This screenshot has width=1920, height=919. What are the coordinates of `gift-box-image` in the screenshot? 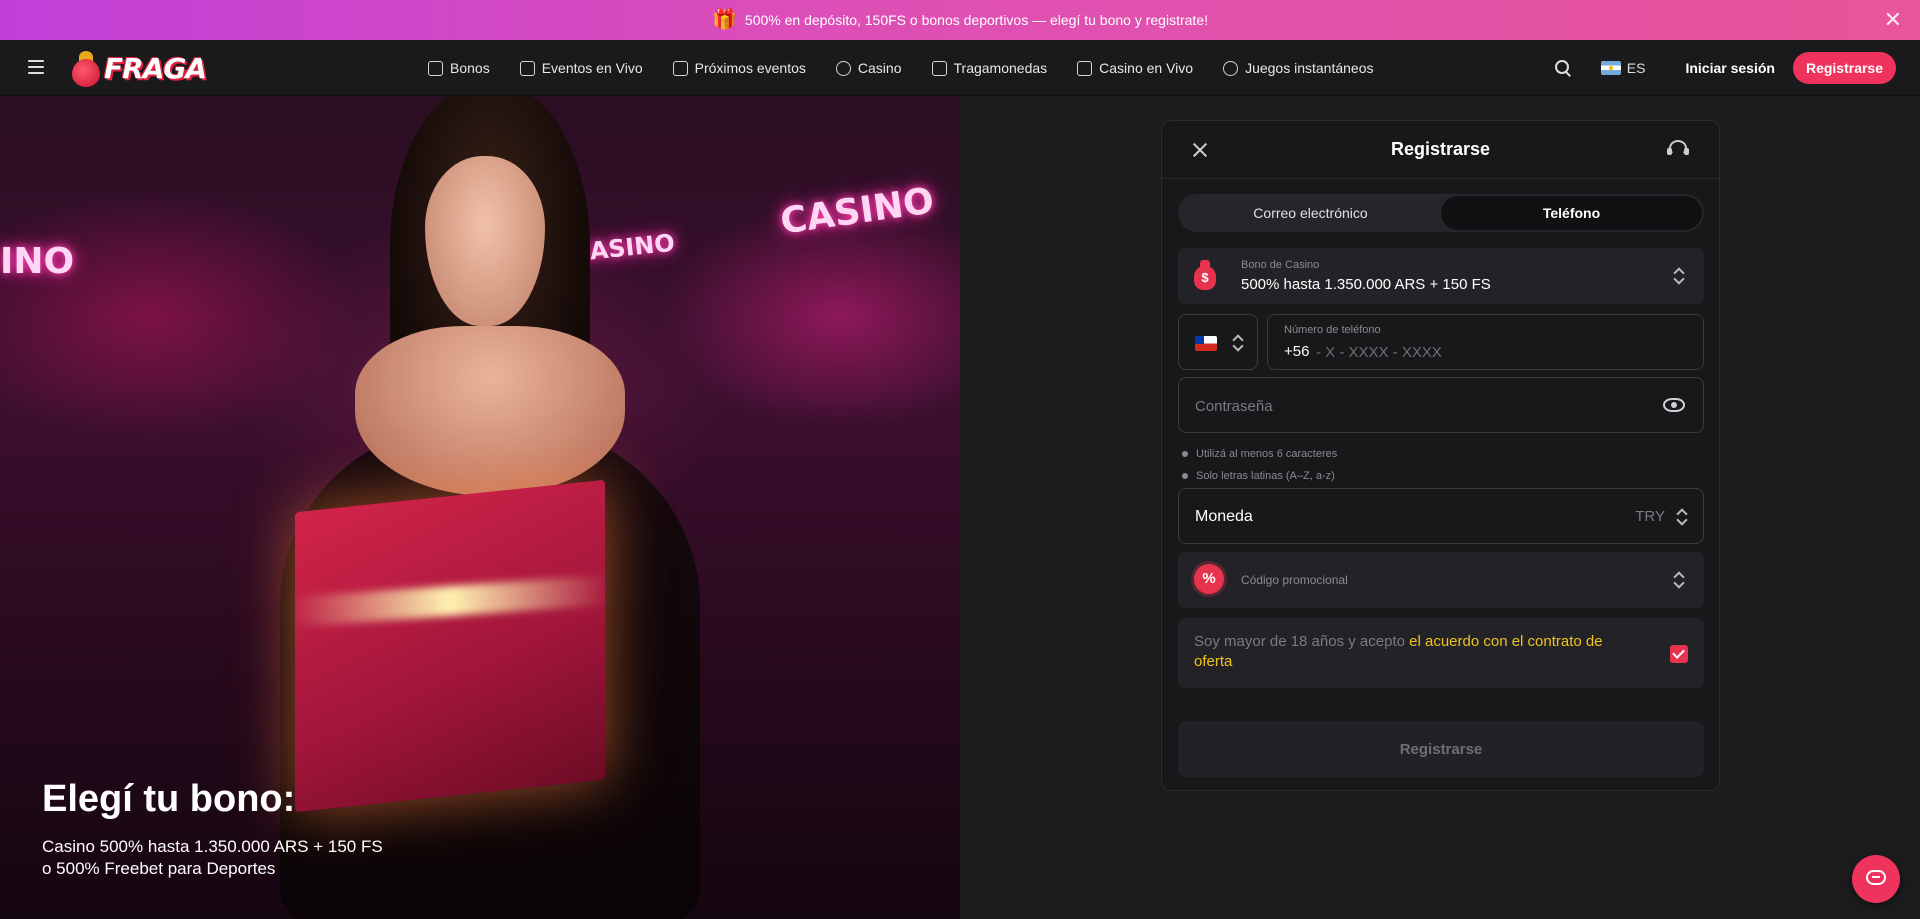 It's located at (450, 646).